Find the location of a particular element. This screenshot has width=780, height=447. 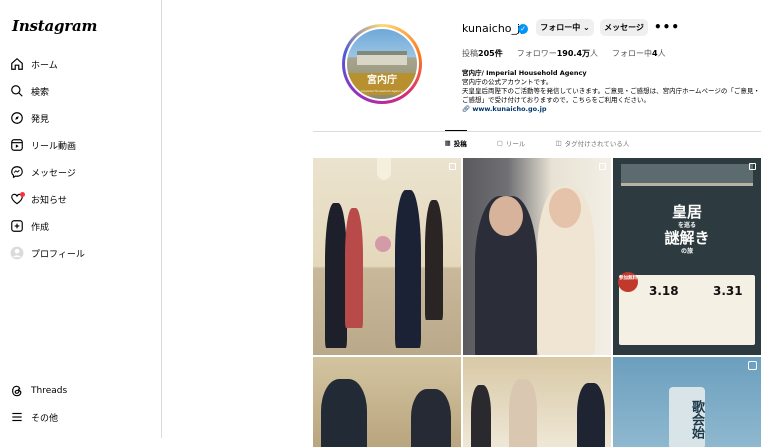

event-title: 皇居 を巡る 謎解き の旅 is located at coordinates (687, 229).